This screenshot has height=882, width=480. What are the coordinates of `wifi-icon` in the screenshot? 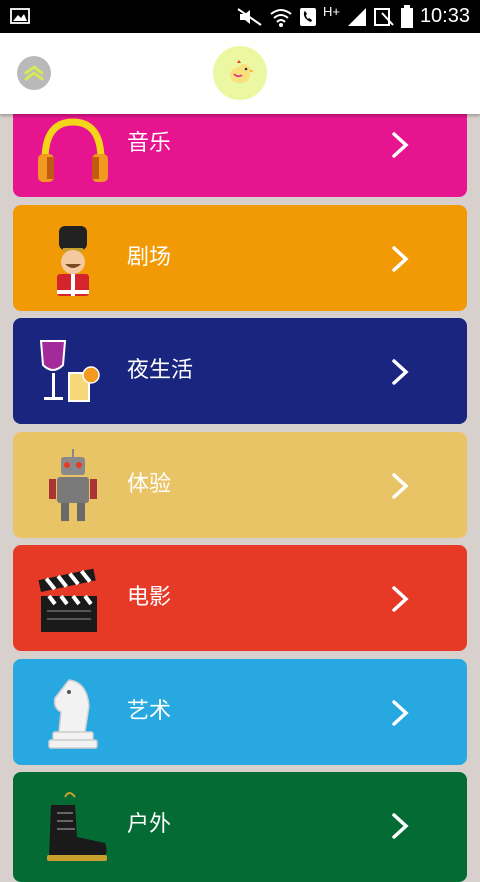 It's located at (281, 17).